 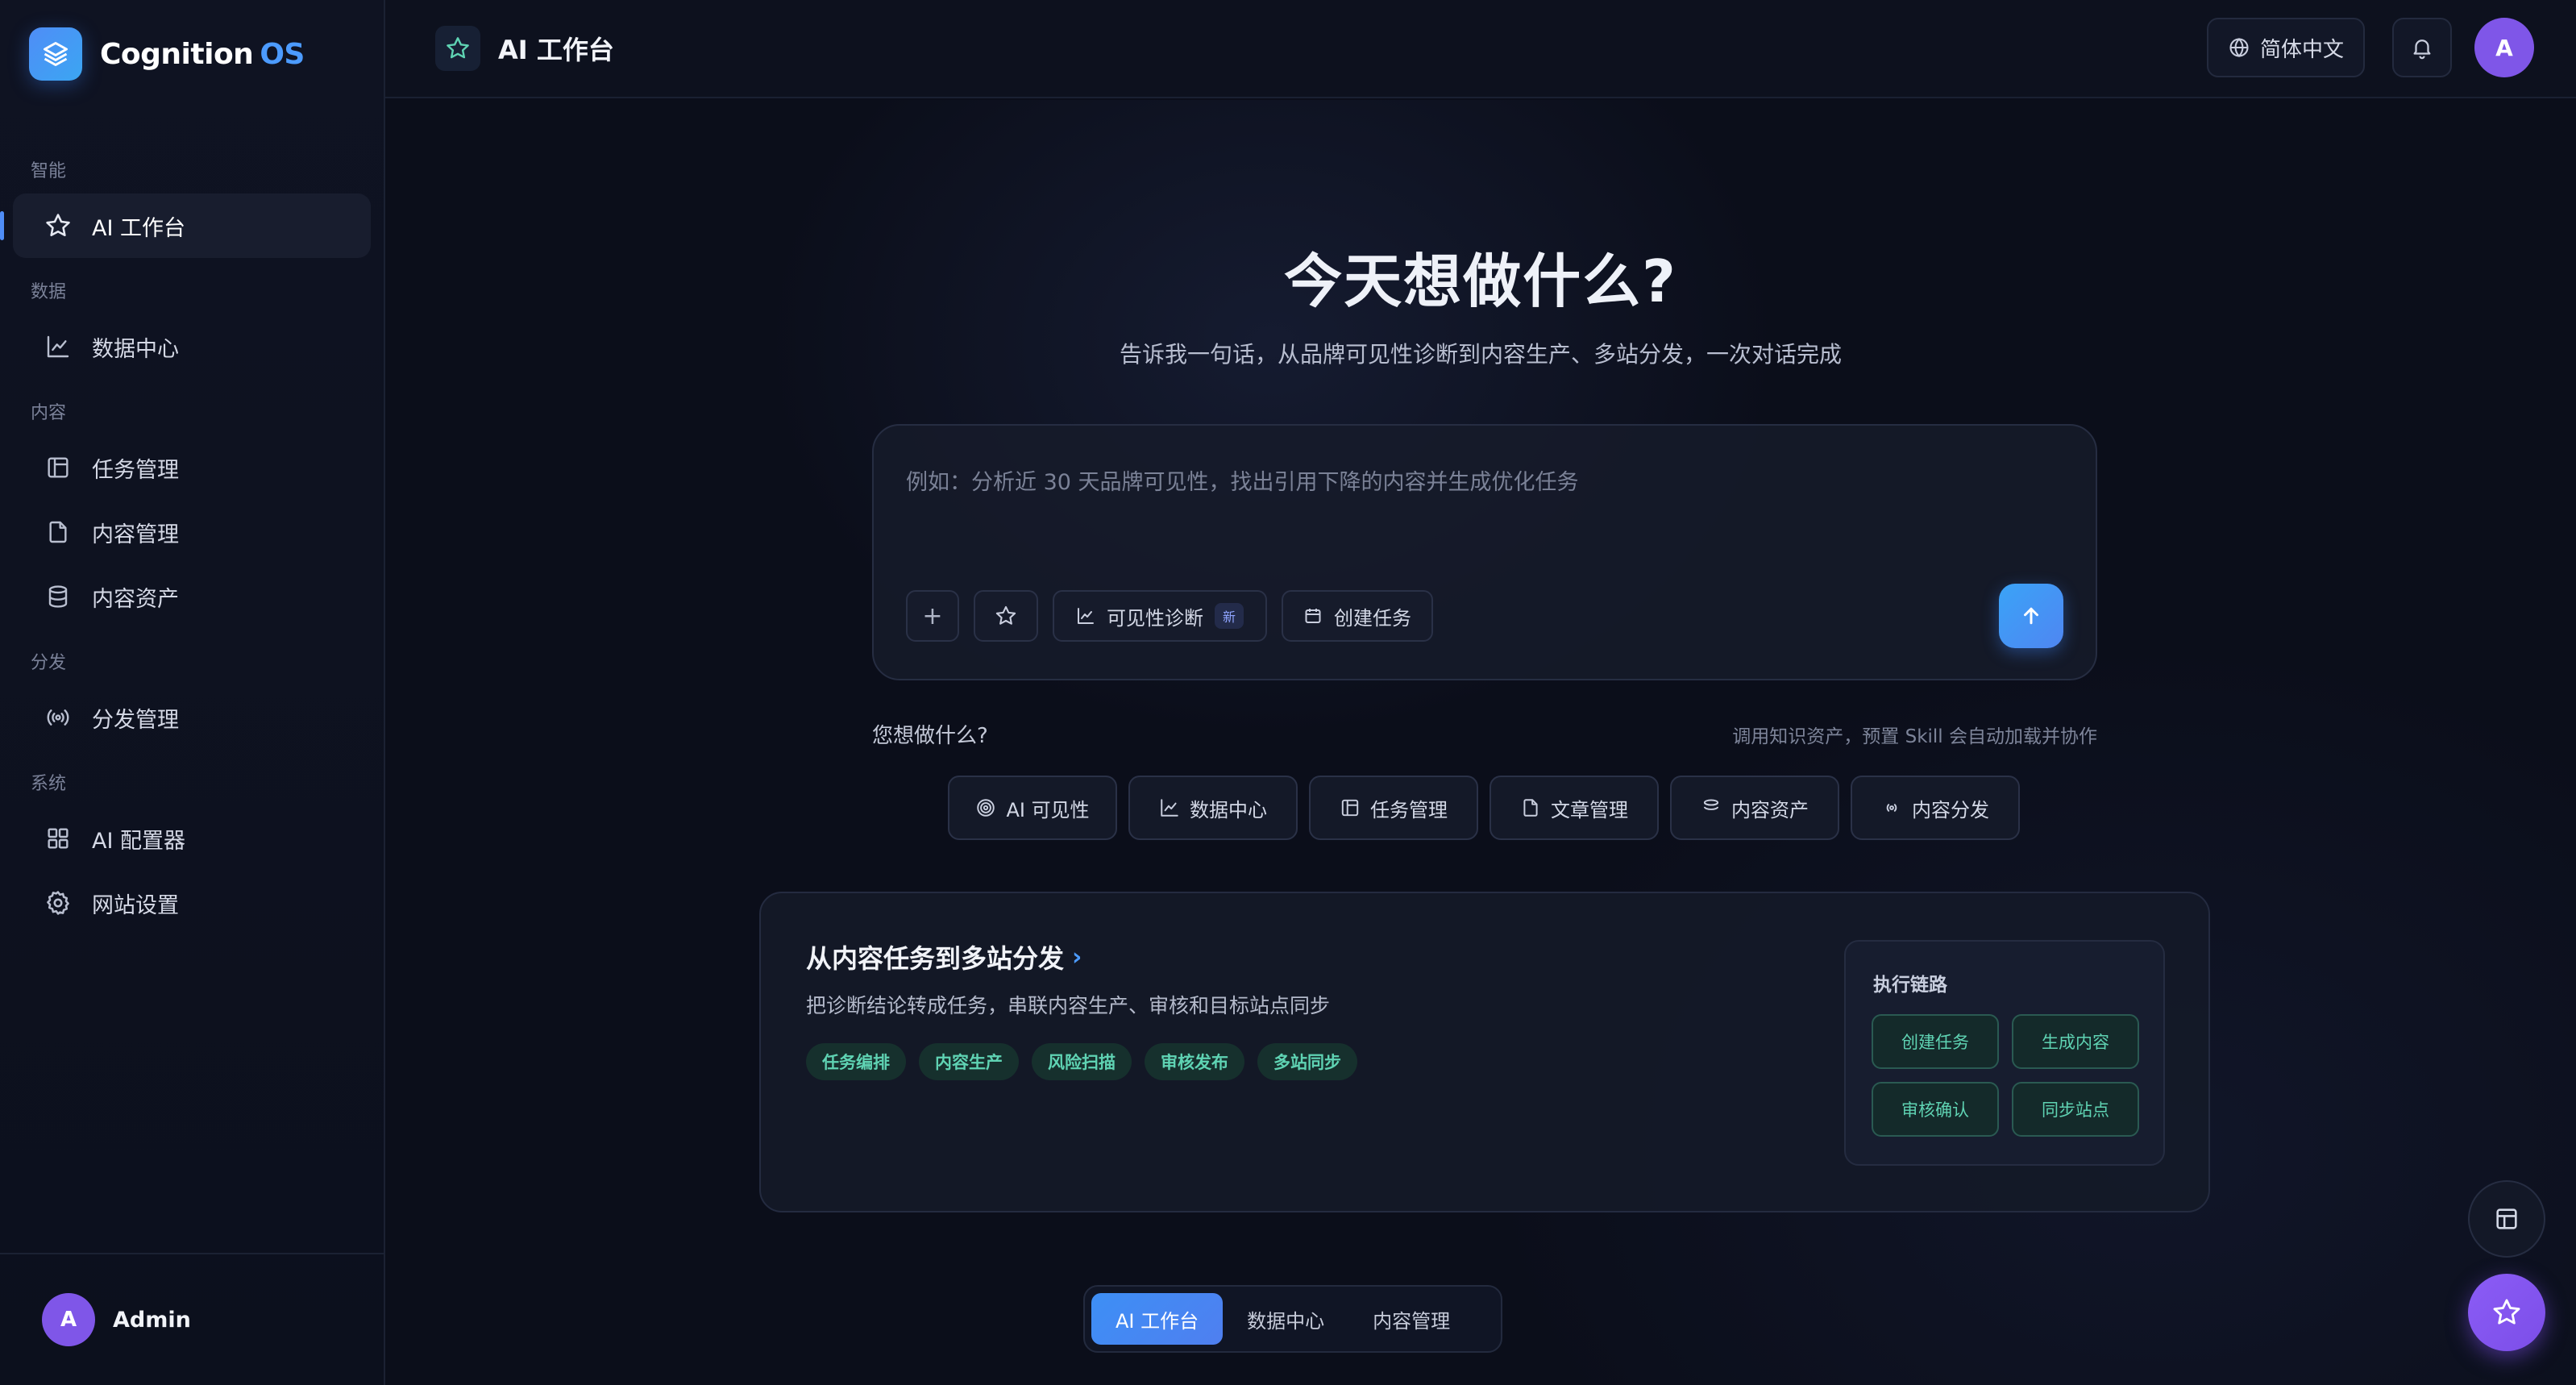 What do you see at coordinates (932, 616) in the screenshot?
I see `attach-button: +` at bounding box center [932, 616].